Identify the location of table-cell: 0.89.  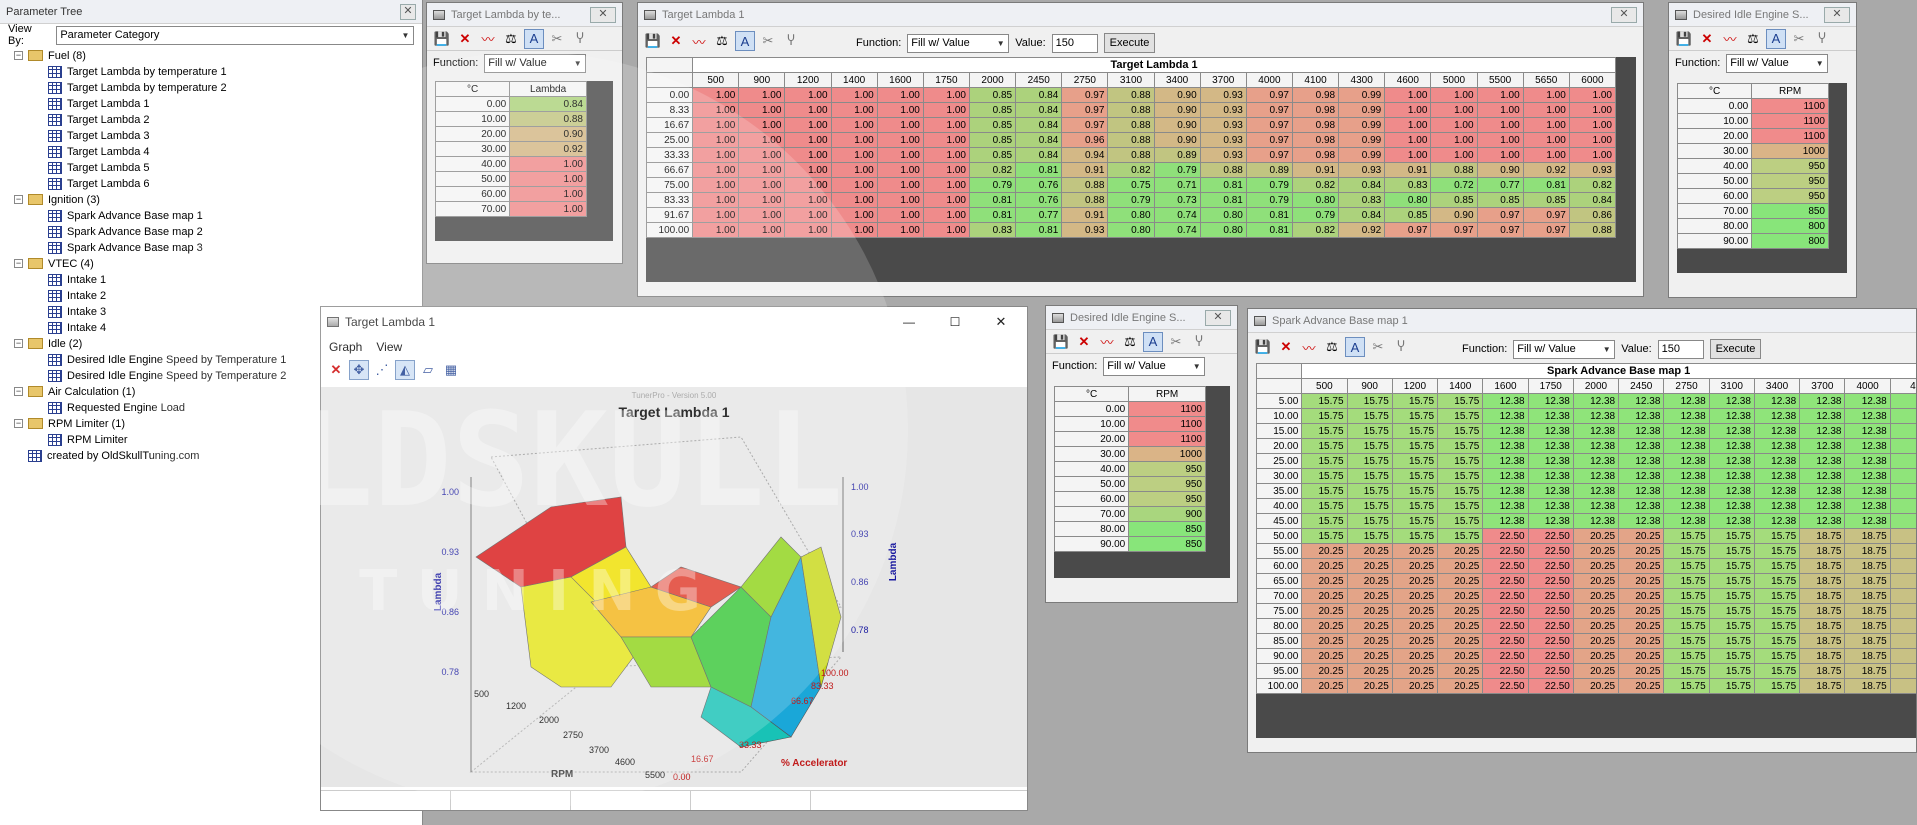
(1269, 170).